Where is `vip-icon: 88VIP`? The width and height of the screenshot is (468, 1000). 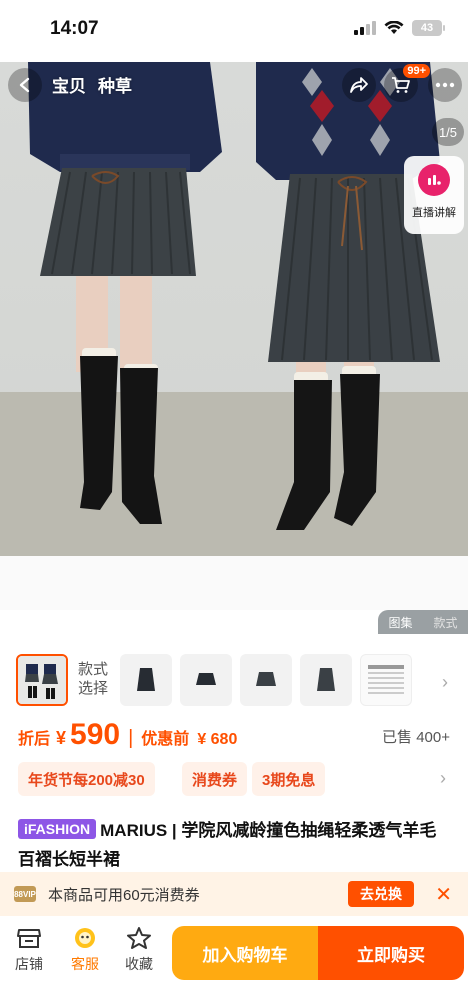
vip-icon: 88VIP is located at coordinates (25, 894).